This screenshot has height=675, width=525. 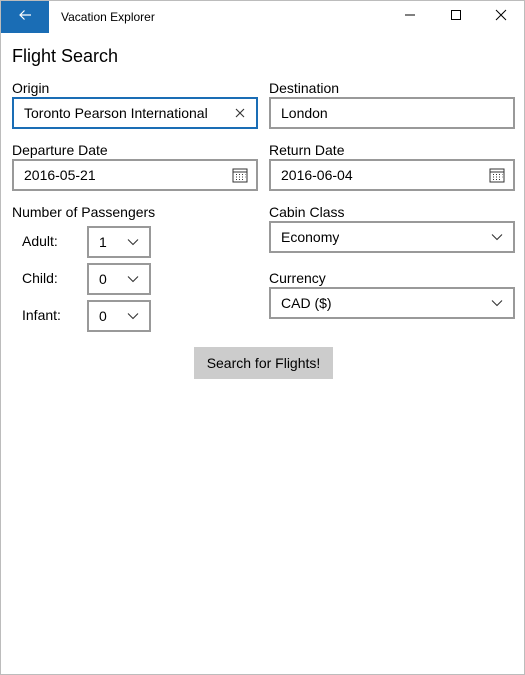 I want to click on currency-value: CAD ($), so click(x=306, y=303).